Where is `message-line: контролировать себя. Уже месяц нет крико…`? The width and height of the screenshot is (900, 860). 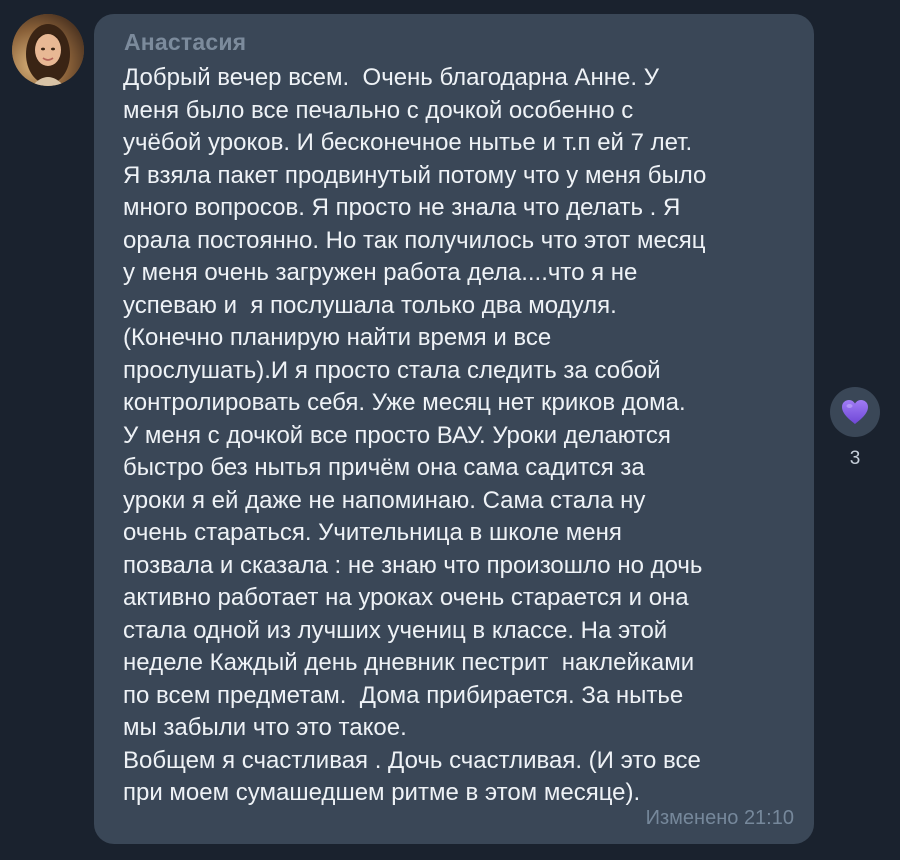
message-line: контролировать себя. Уже месяц нет крико… is located at coordinates (404, 402).